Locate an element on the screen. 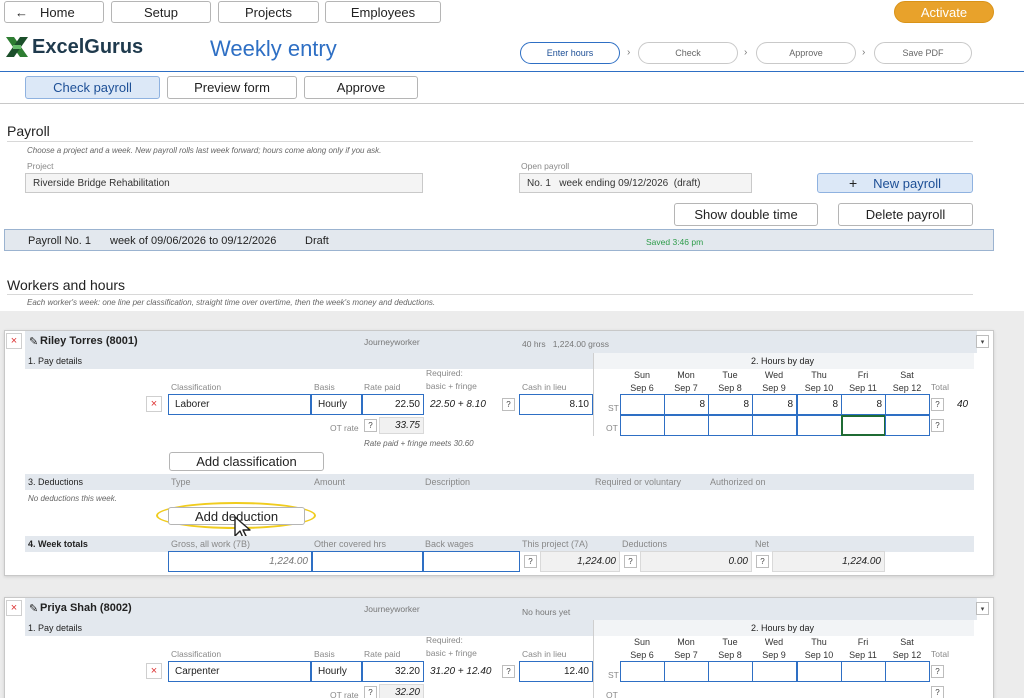  ot-hours-wed is located at coordinates (774, 425).